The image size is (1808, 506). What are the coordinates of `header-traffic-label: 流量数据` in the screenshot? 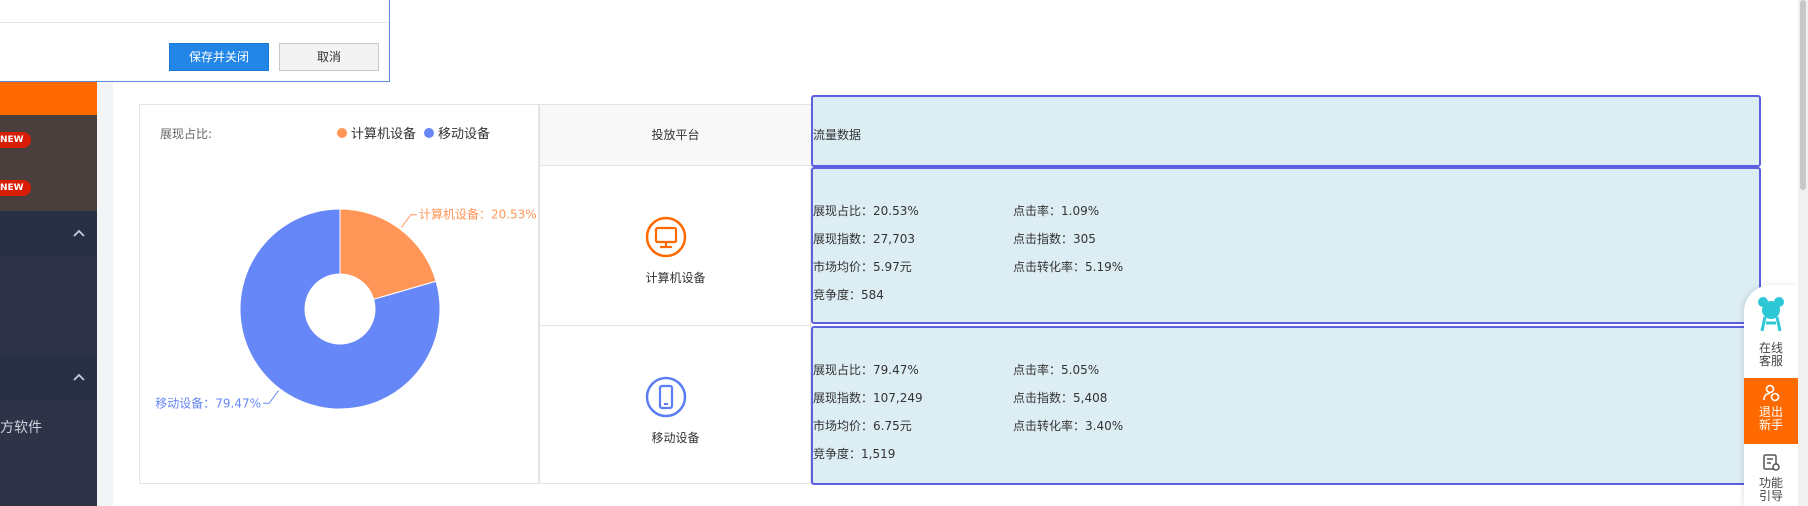 It's located at (837, 135).